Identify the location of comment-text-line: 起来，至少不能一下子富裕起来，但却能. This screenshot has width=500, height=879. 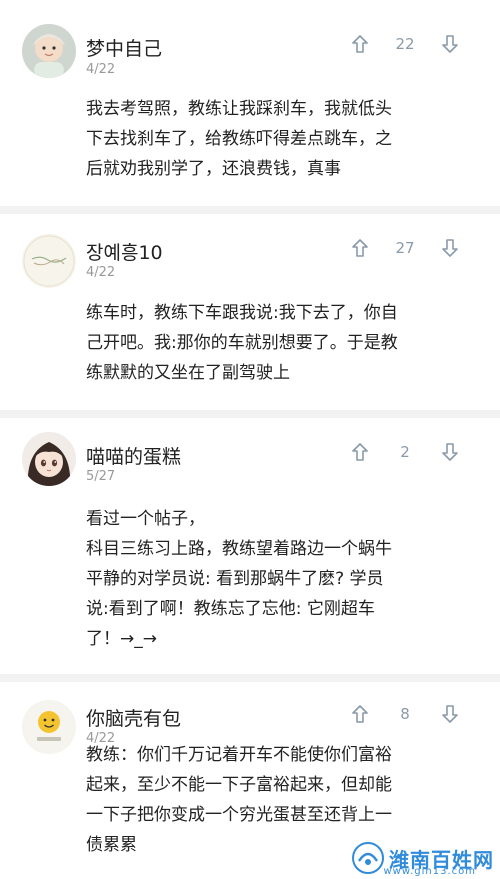
(239, 785).